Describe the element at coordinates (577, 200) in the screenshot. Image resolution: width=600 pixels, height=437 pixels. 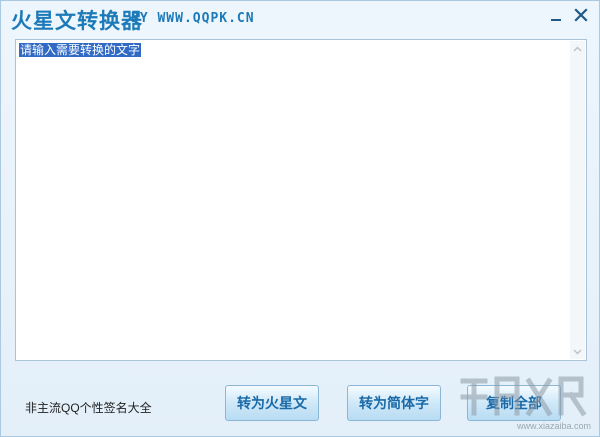
I see `vertical-scrollbar` at that location.